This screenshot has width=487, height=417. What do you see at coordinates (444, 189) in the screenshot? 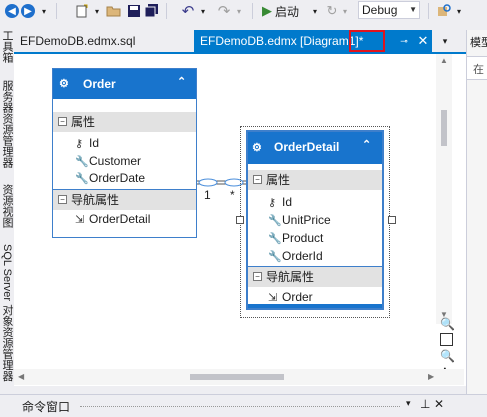
I see `vertical-scrollbar: ▲ ▼` at bounding box center [444, 189].